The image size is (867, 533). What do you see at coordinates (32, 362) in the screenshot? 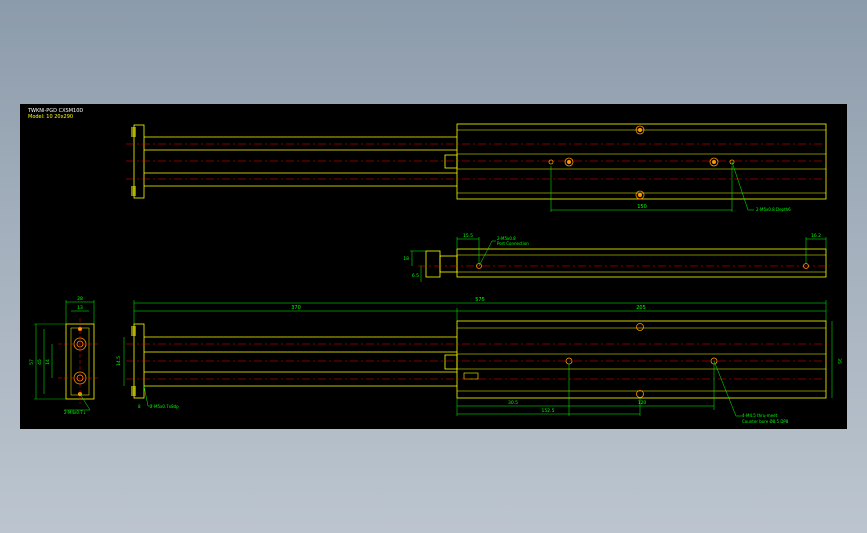
I see `end-dim-height: 57` at bounding box center [32, 362].